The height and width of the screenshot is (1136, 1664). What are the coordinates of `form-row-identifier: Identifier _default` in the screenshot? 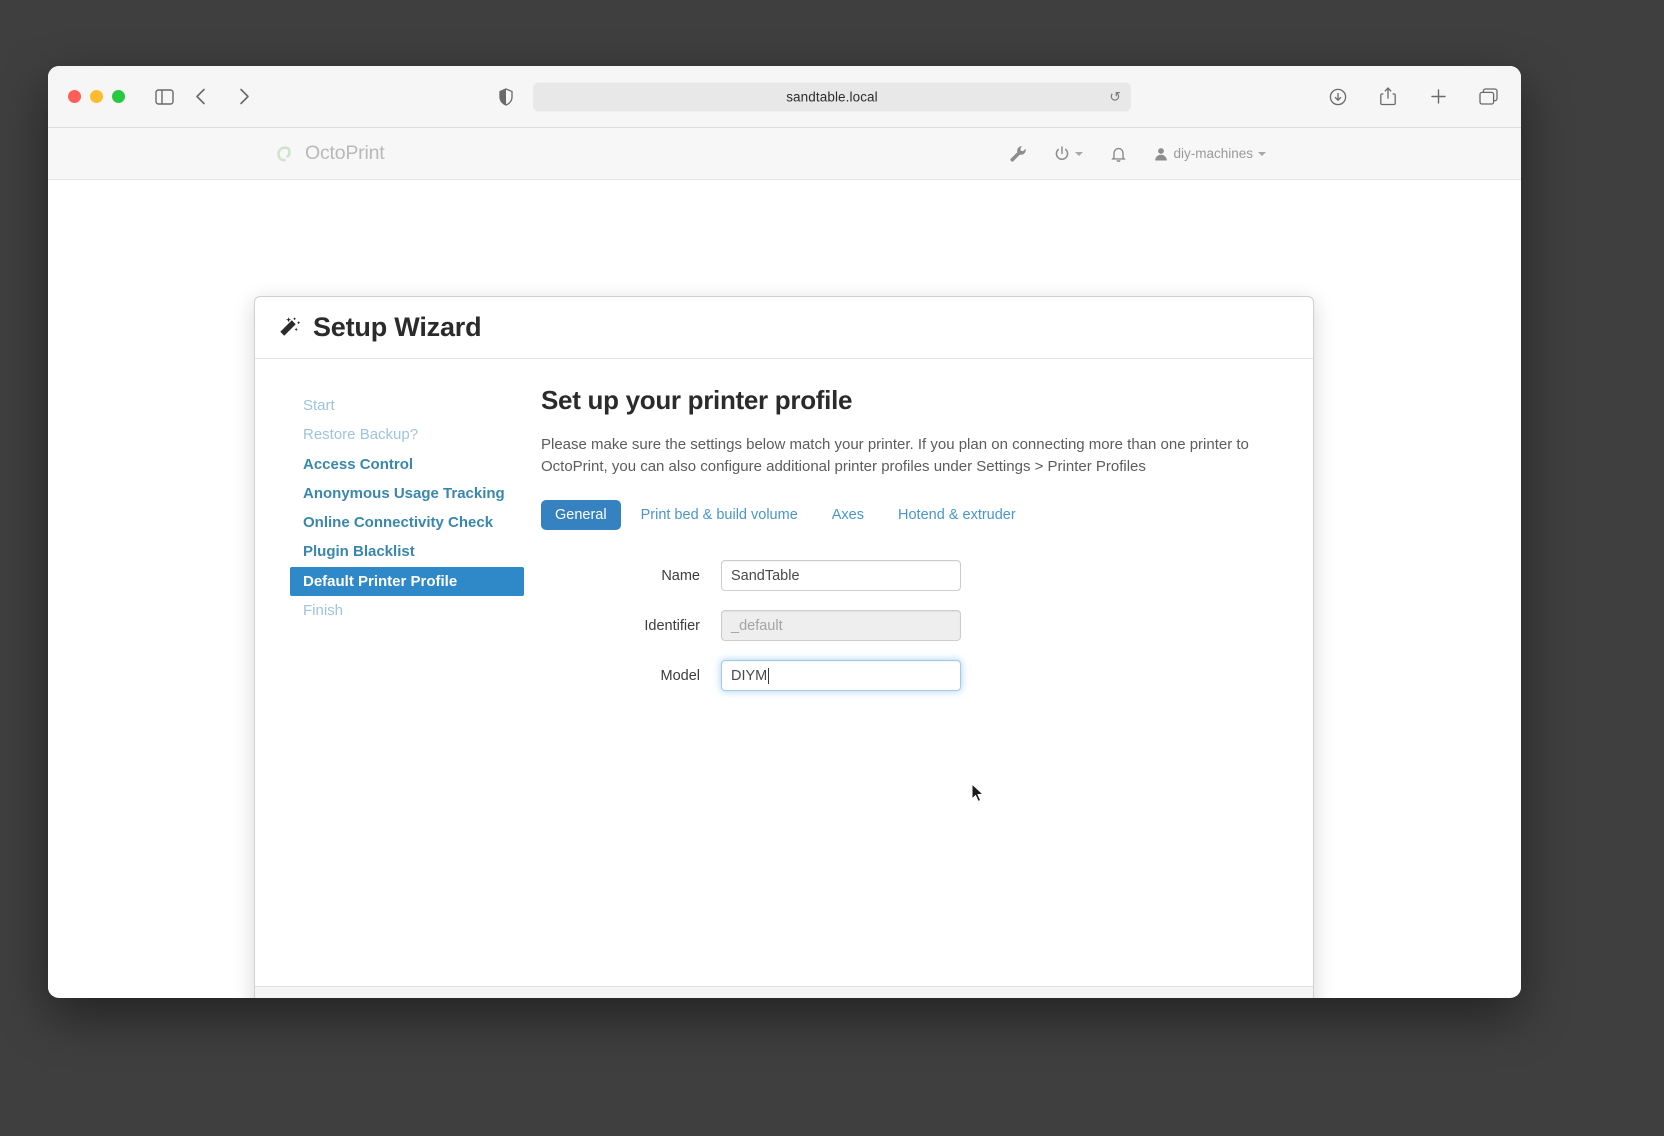 It's located at (897, 626).